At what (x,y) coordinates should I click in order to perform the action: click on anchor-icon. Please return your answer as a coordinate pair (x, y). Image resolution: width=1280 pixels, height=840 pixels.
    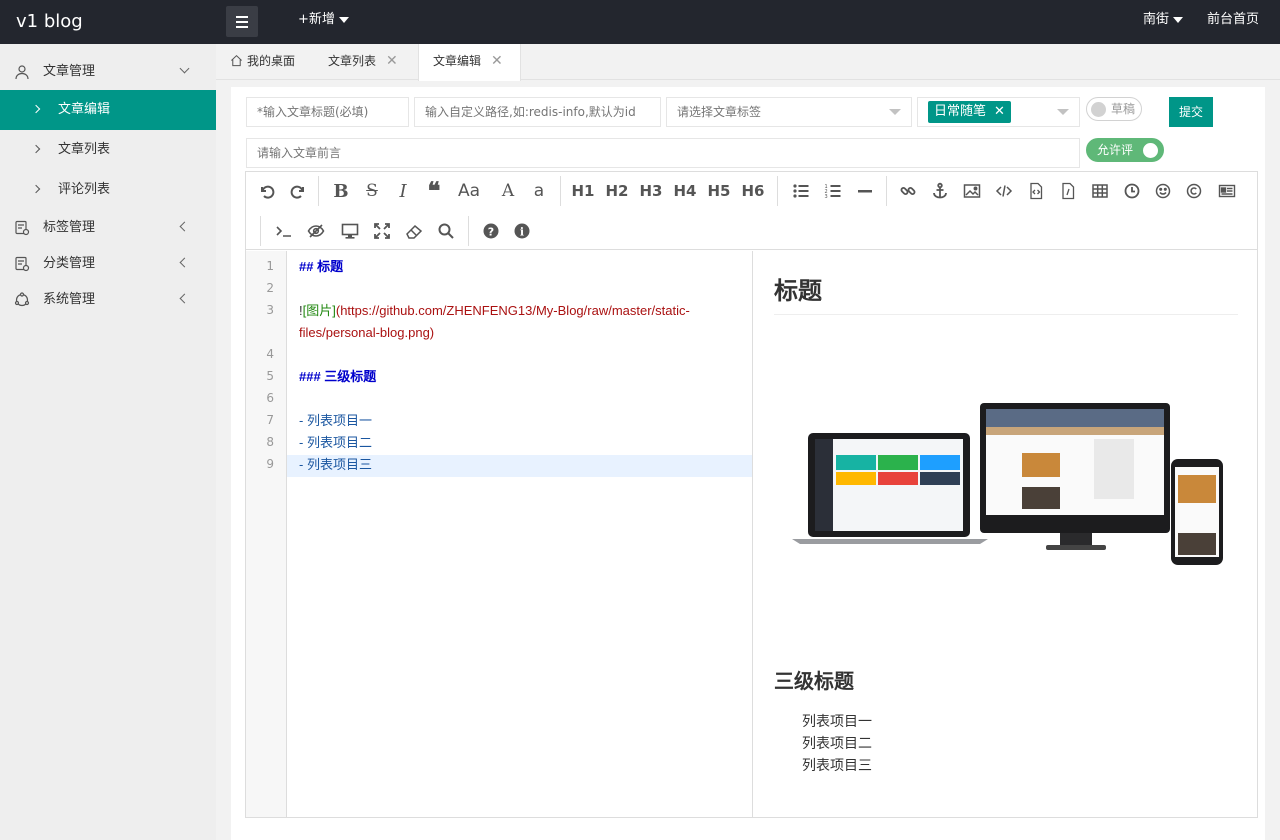
    Looking at the image, I should click on (940, 191).